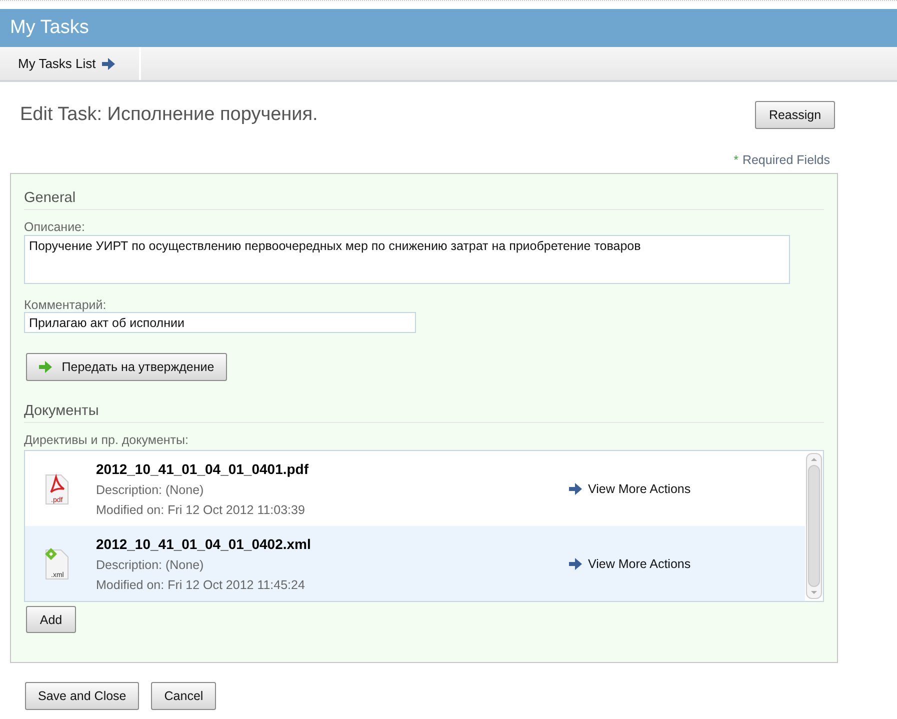 This screenshot has width=897, height=719. I want to click on file-modified-date: Modified on: Fri 12 Oct 2012 11:03:39, so click(201, 509).